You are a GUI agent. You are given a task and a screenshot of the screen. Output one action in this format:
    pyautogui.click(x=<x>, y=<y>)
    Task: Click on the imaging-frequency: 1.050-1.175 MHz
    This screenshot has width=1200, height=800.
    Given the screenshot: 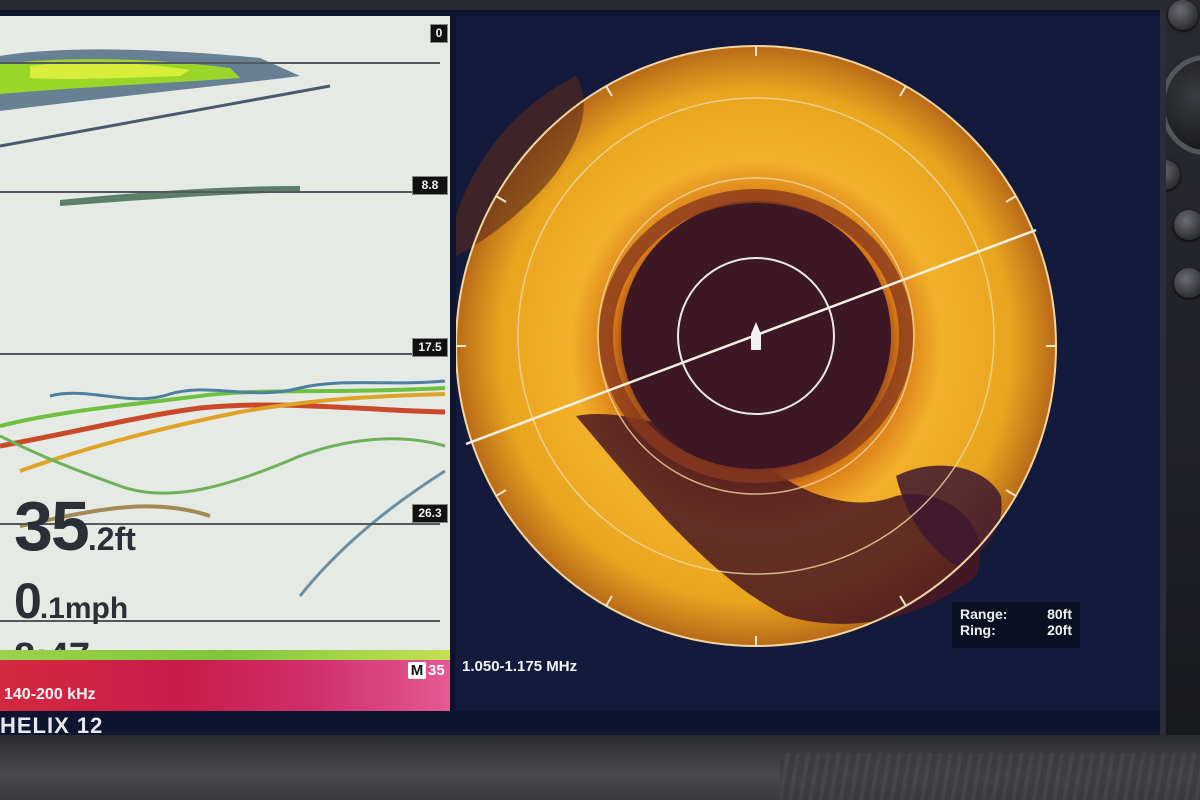 What is the action you would take?
    pyautogui.click(x=520, y=666)
    